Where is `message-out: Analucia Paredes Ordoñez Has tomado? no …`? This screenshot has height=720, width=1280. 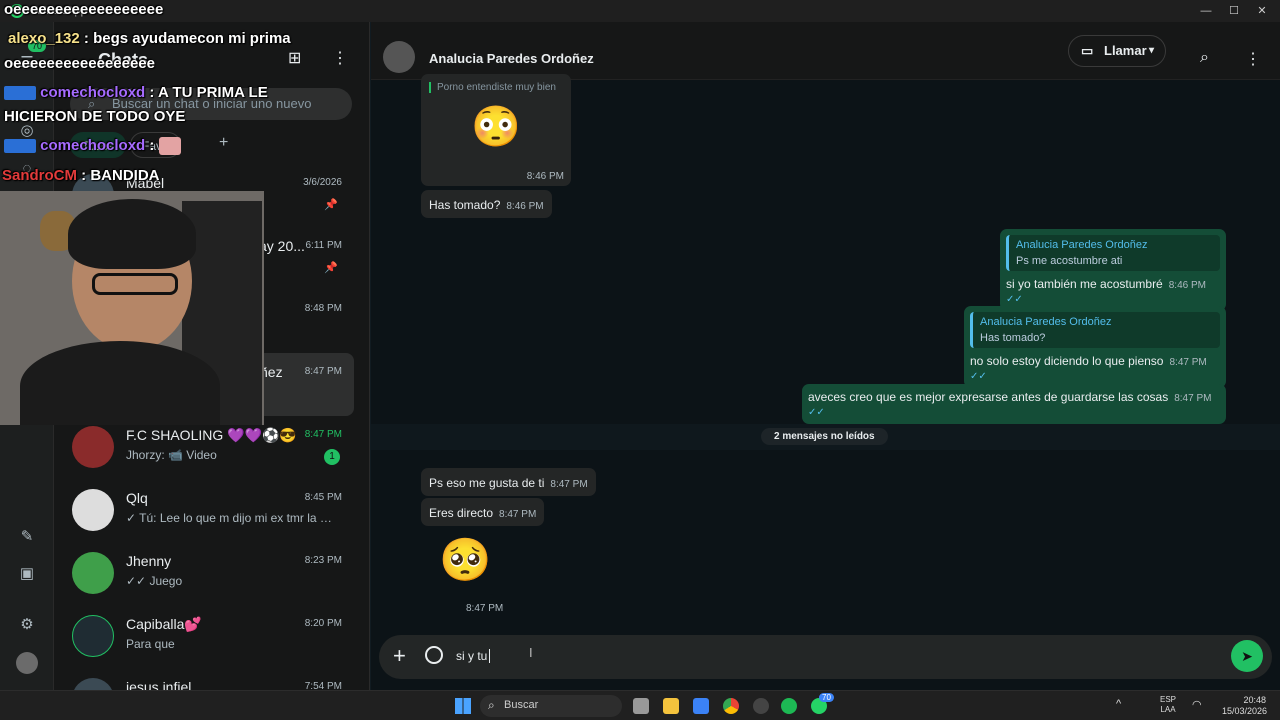
message-out: Analucia Paredes Ordoñez Has tomado? no … is located at coordinates (1095, 347).